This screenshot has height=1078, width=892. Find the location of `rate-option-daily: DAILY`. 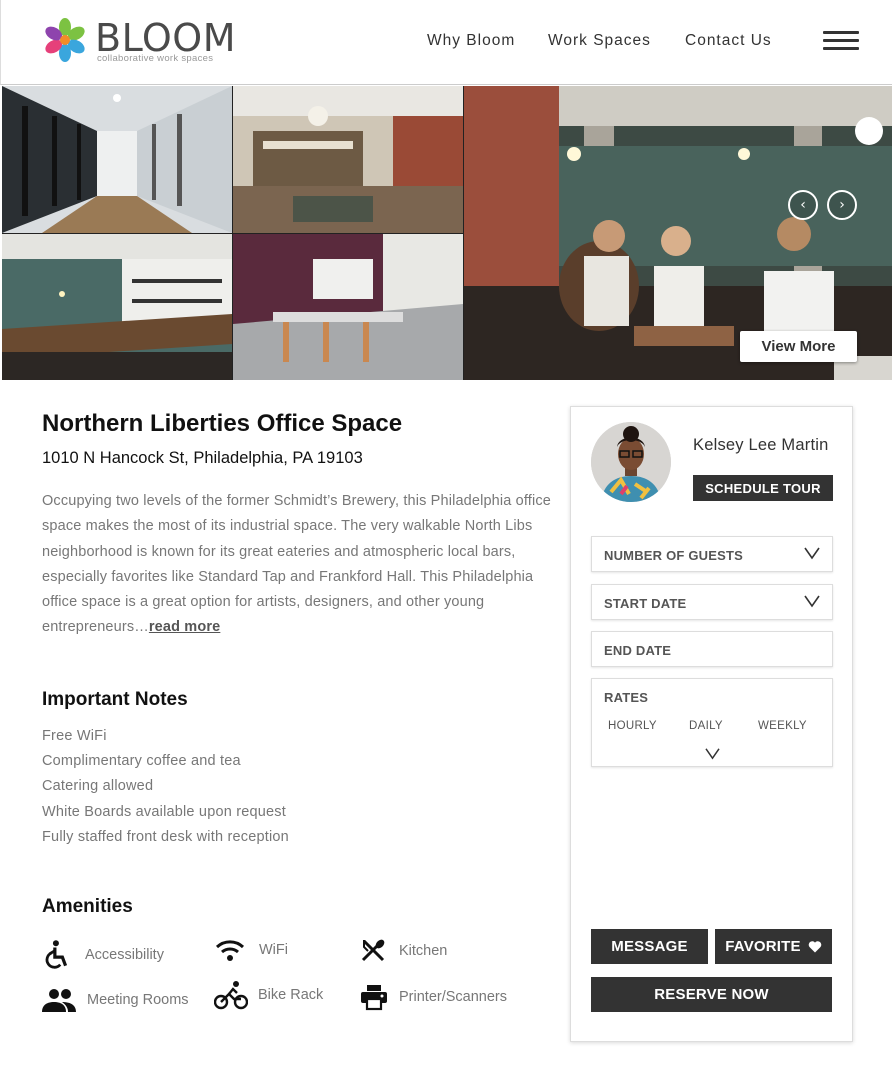

rate-option-daily: DAILY is located at coordinates (706, 726).